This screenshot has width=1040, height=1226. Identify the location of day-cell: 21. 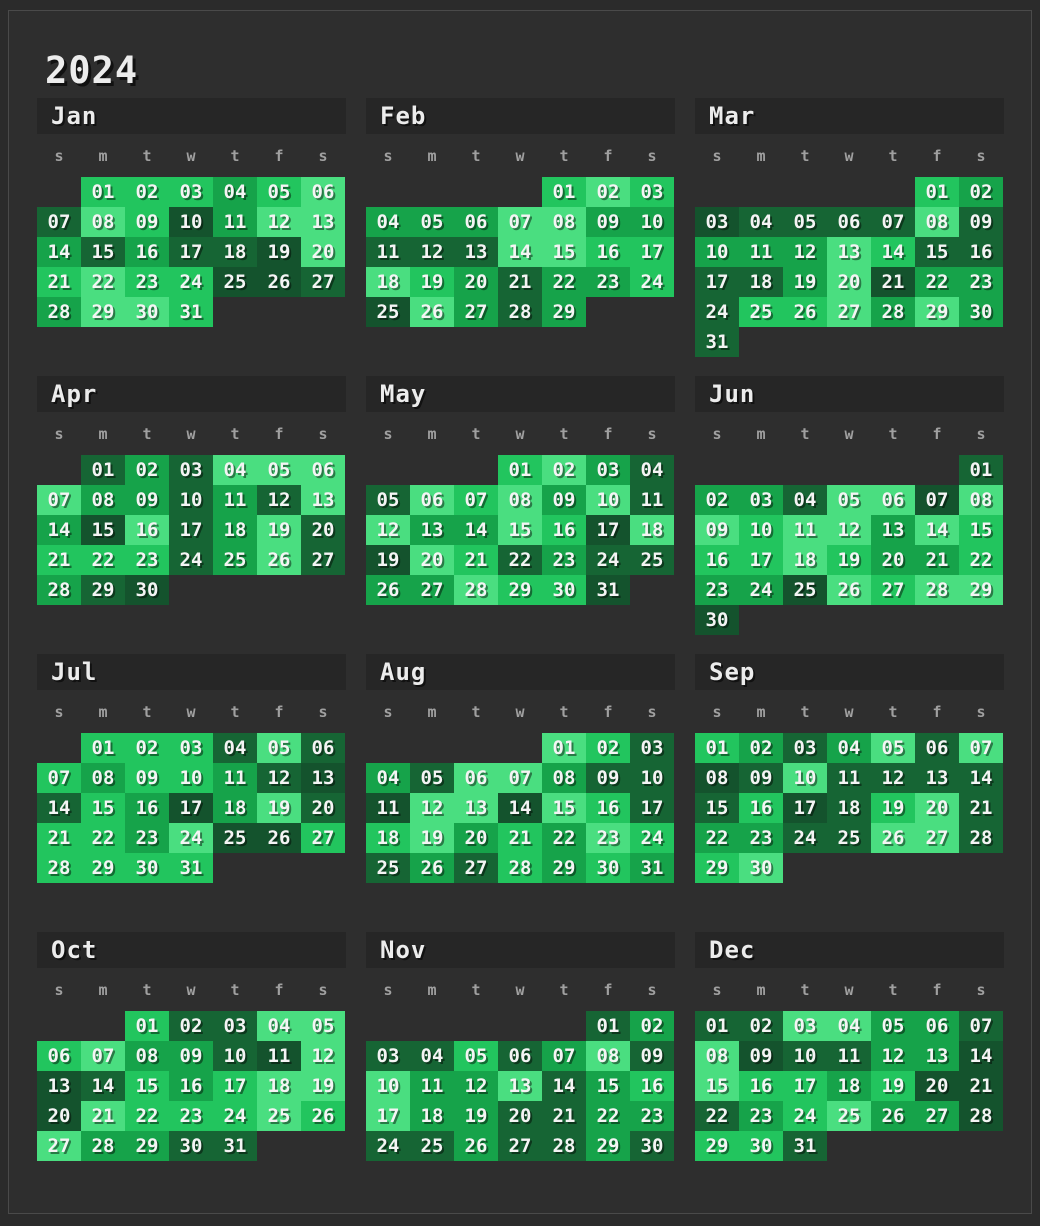
(103, 1116).